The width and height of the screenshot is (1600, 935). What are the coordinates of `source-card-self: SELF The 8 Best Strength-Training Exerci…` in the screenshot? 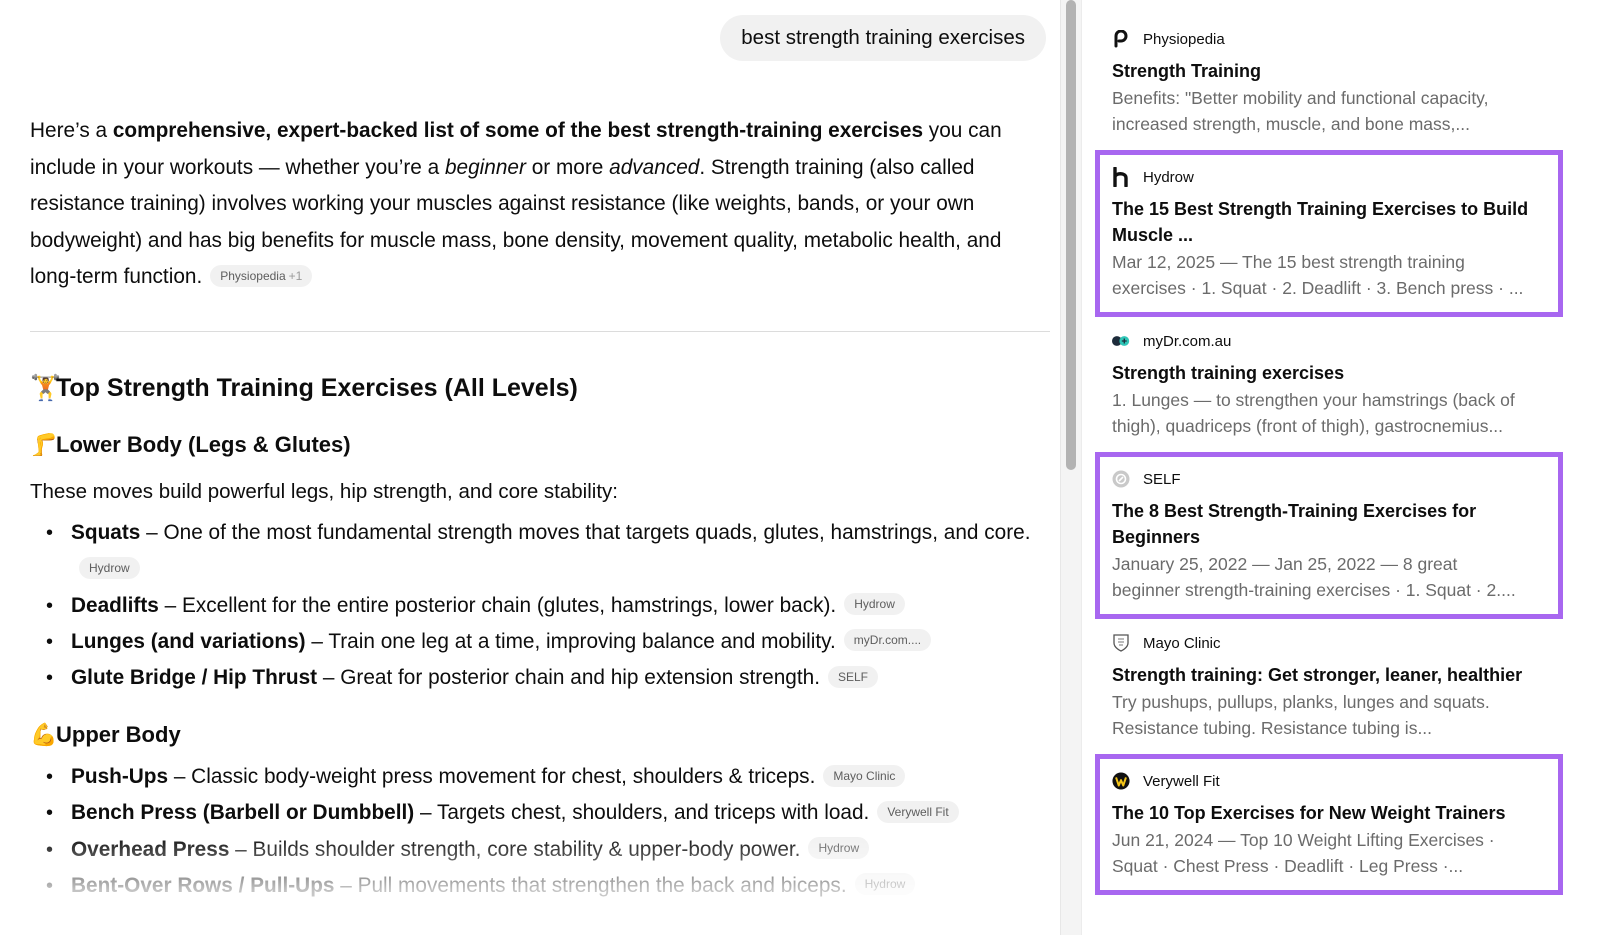 It's located at (1329, 535).